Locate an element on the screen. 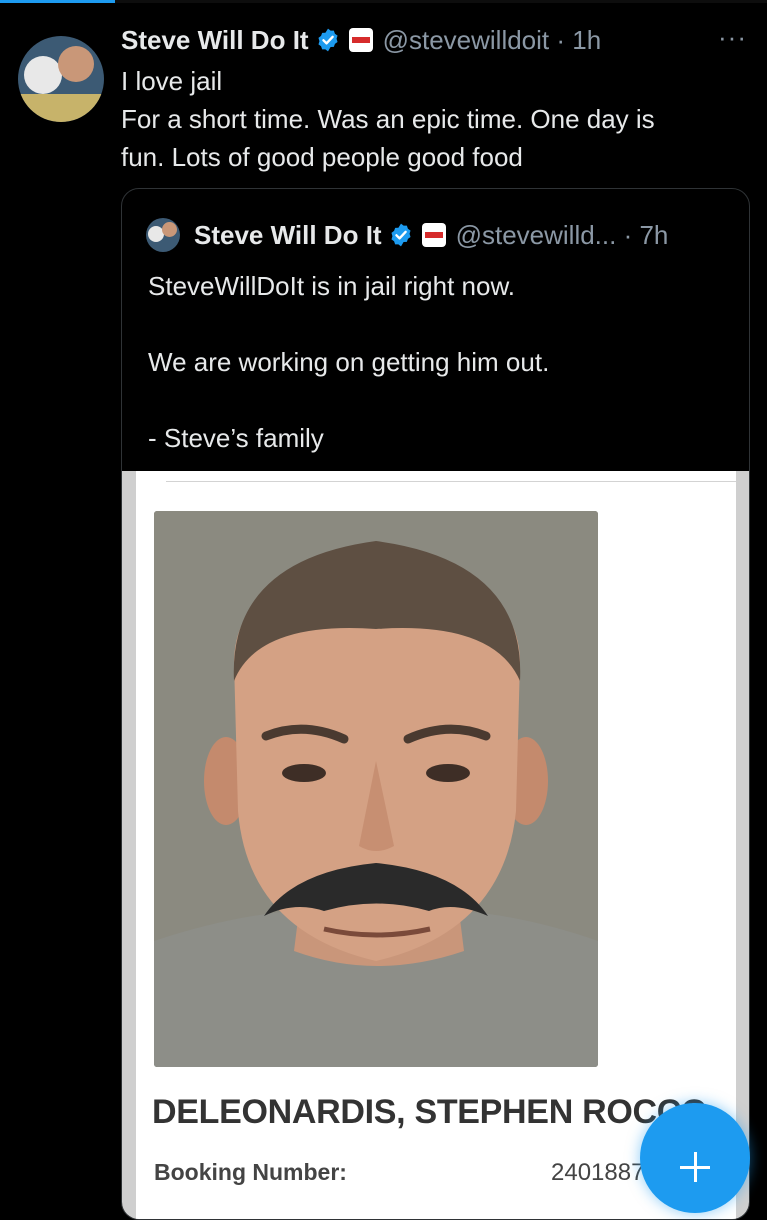 Image resolution: width=767 pixels, height=1220 pixels. inmate-name: DELEONARDIS, STEPHEN ROCCO is located at coordinates (430, 1112).